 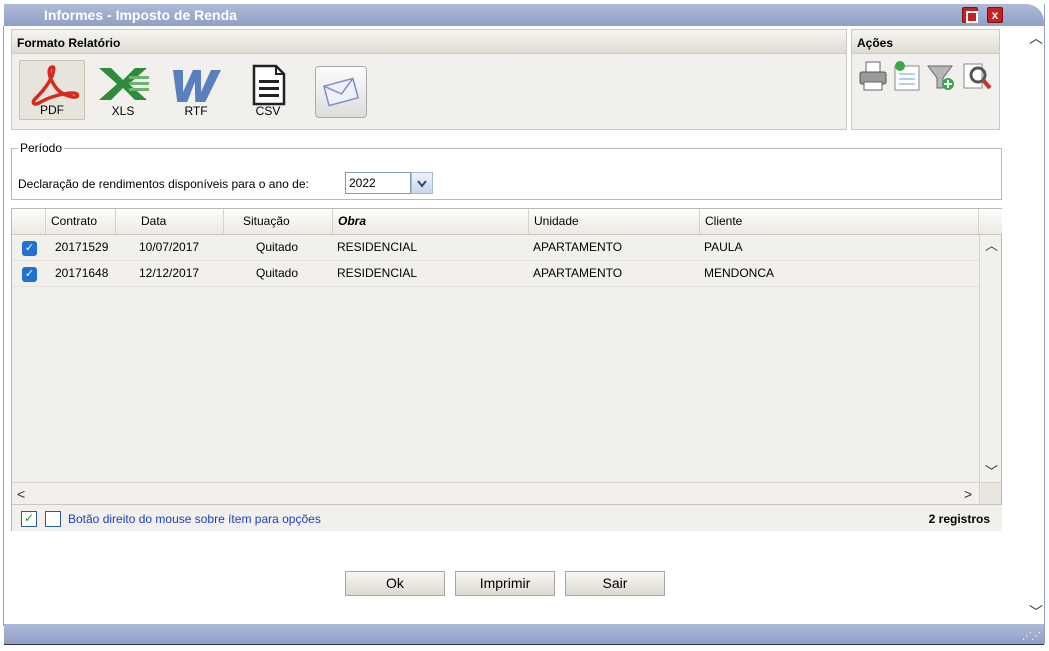 I want to click on window-left-border, so click(x=3, y=326).